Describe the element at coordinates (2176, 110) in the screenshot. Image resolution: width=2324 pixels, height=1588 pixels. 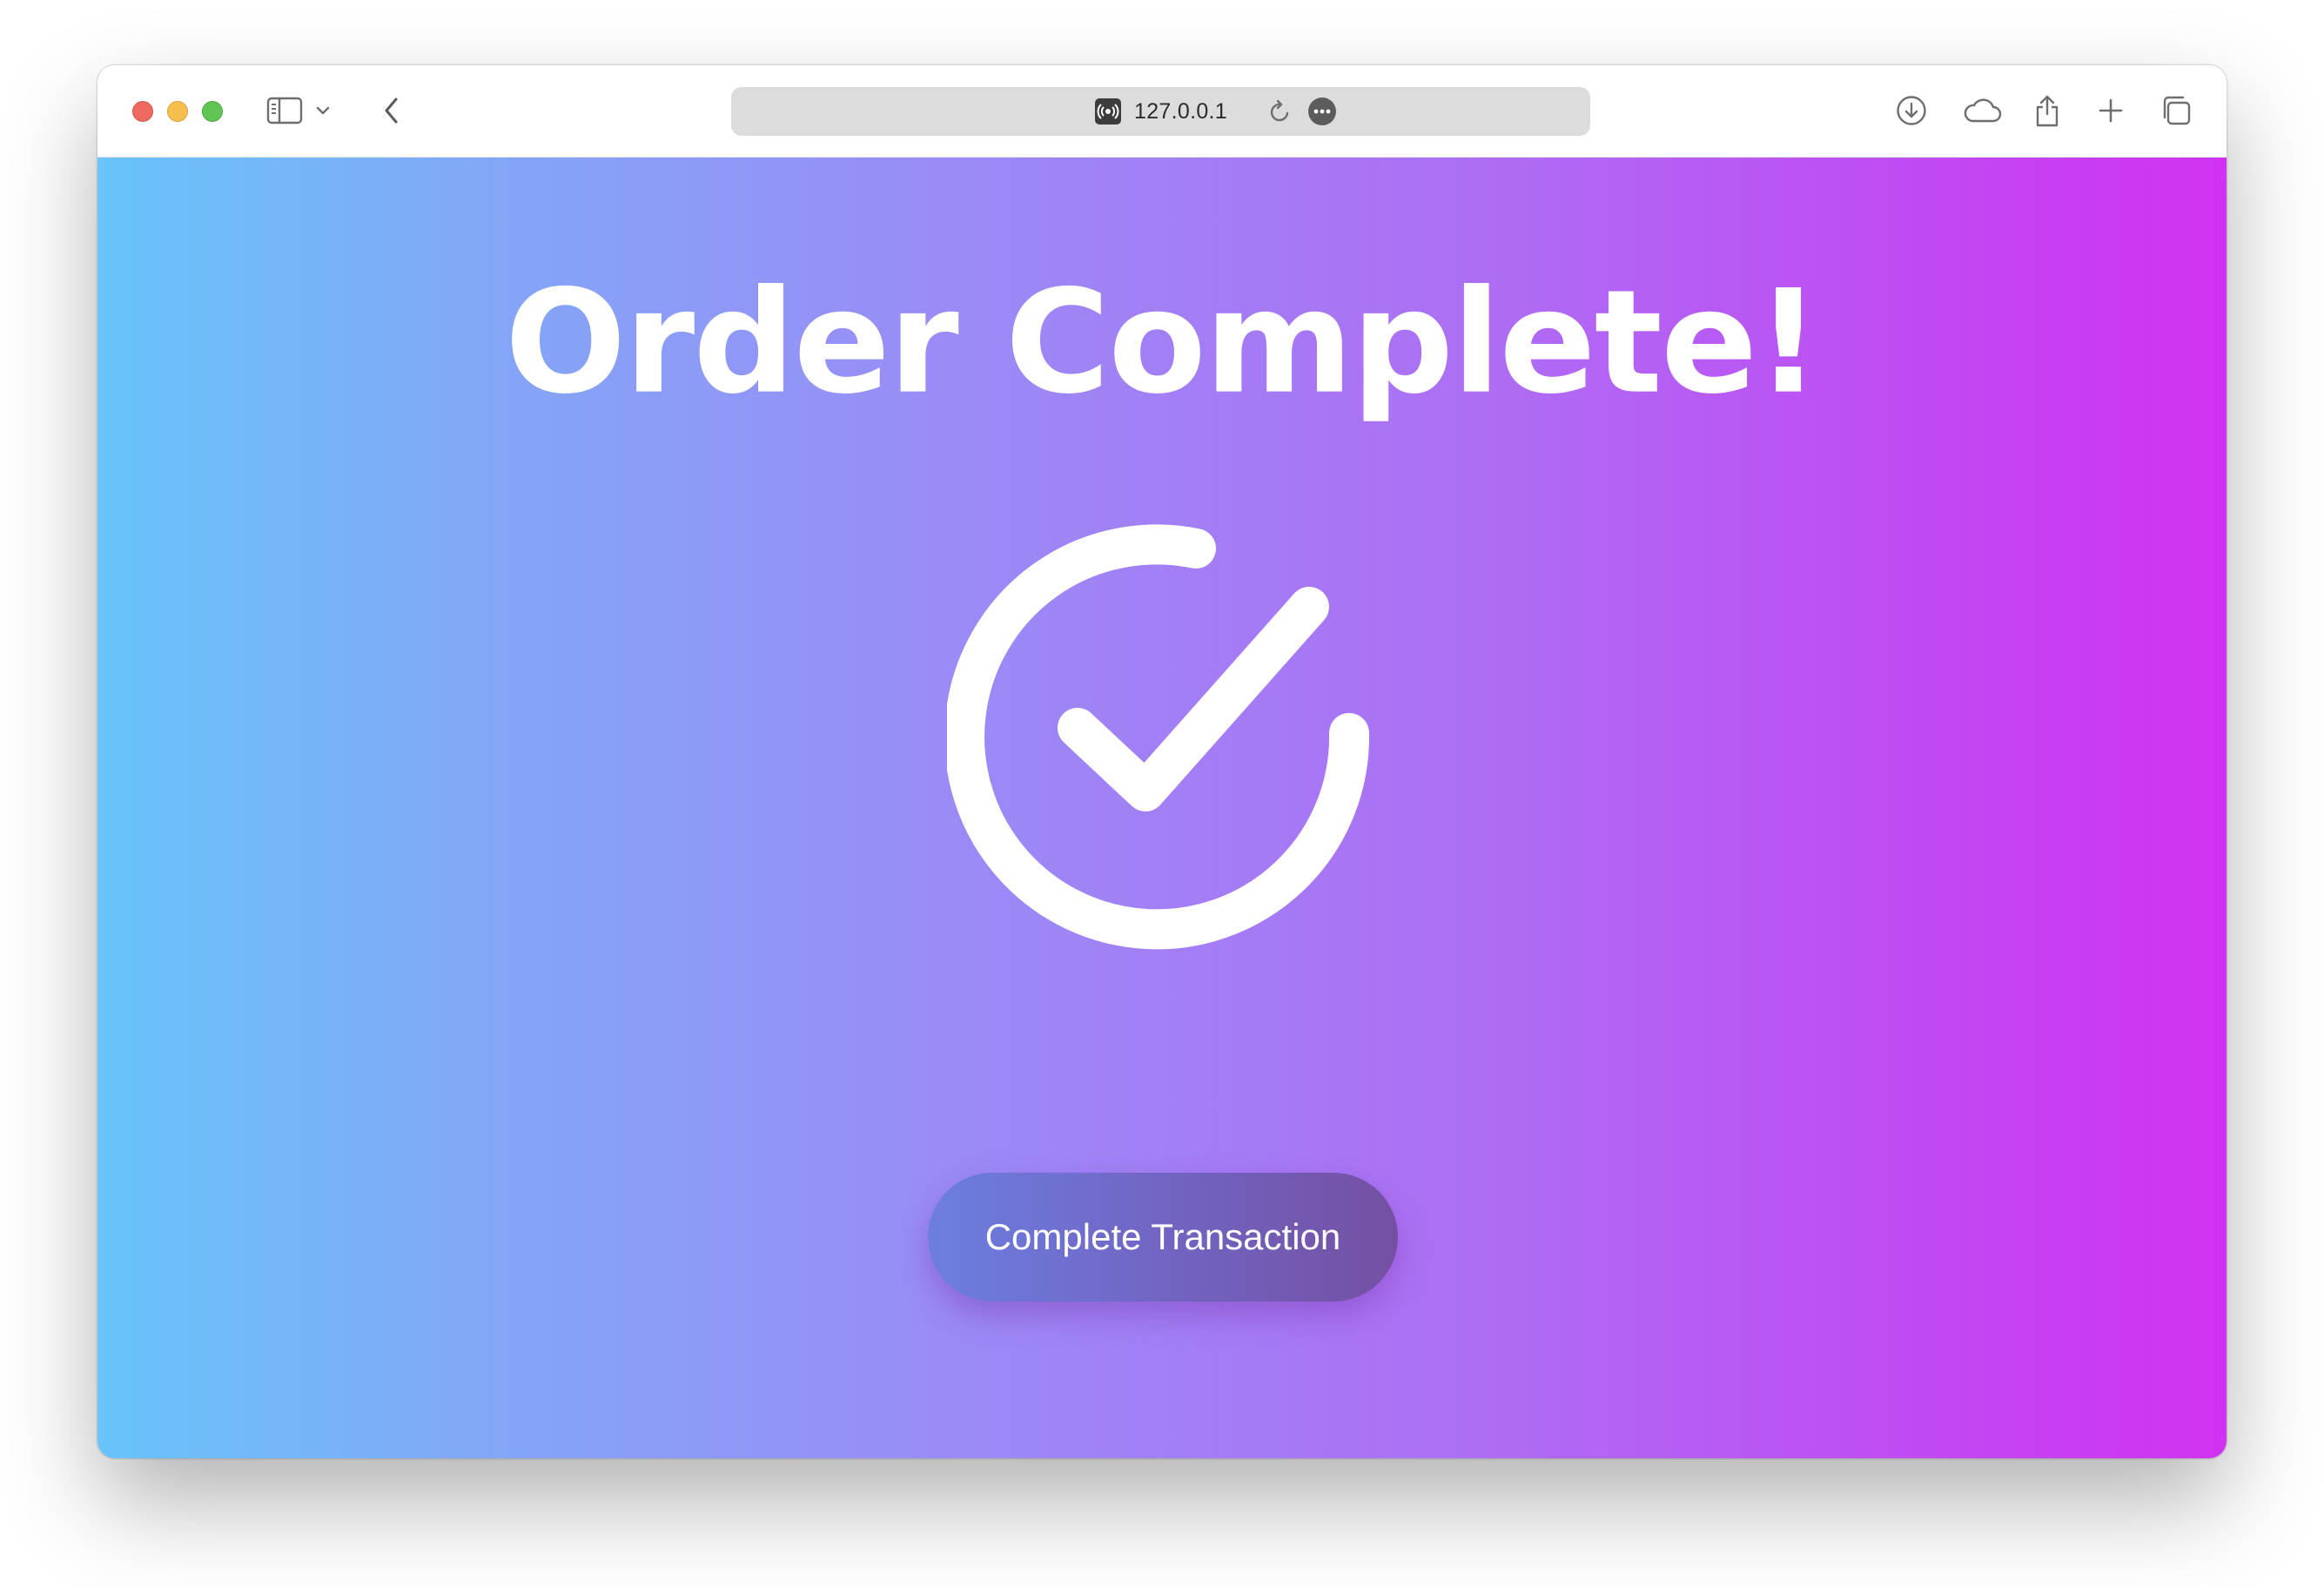
I see `tabs-overview-icon` at that location.